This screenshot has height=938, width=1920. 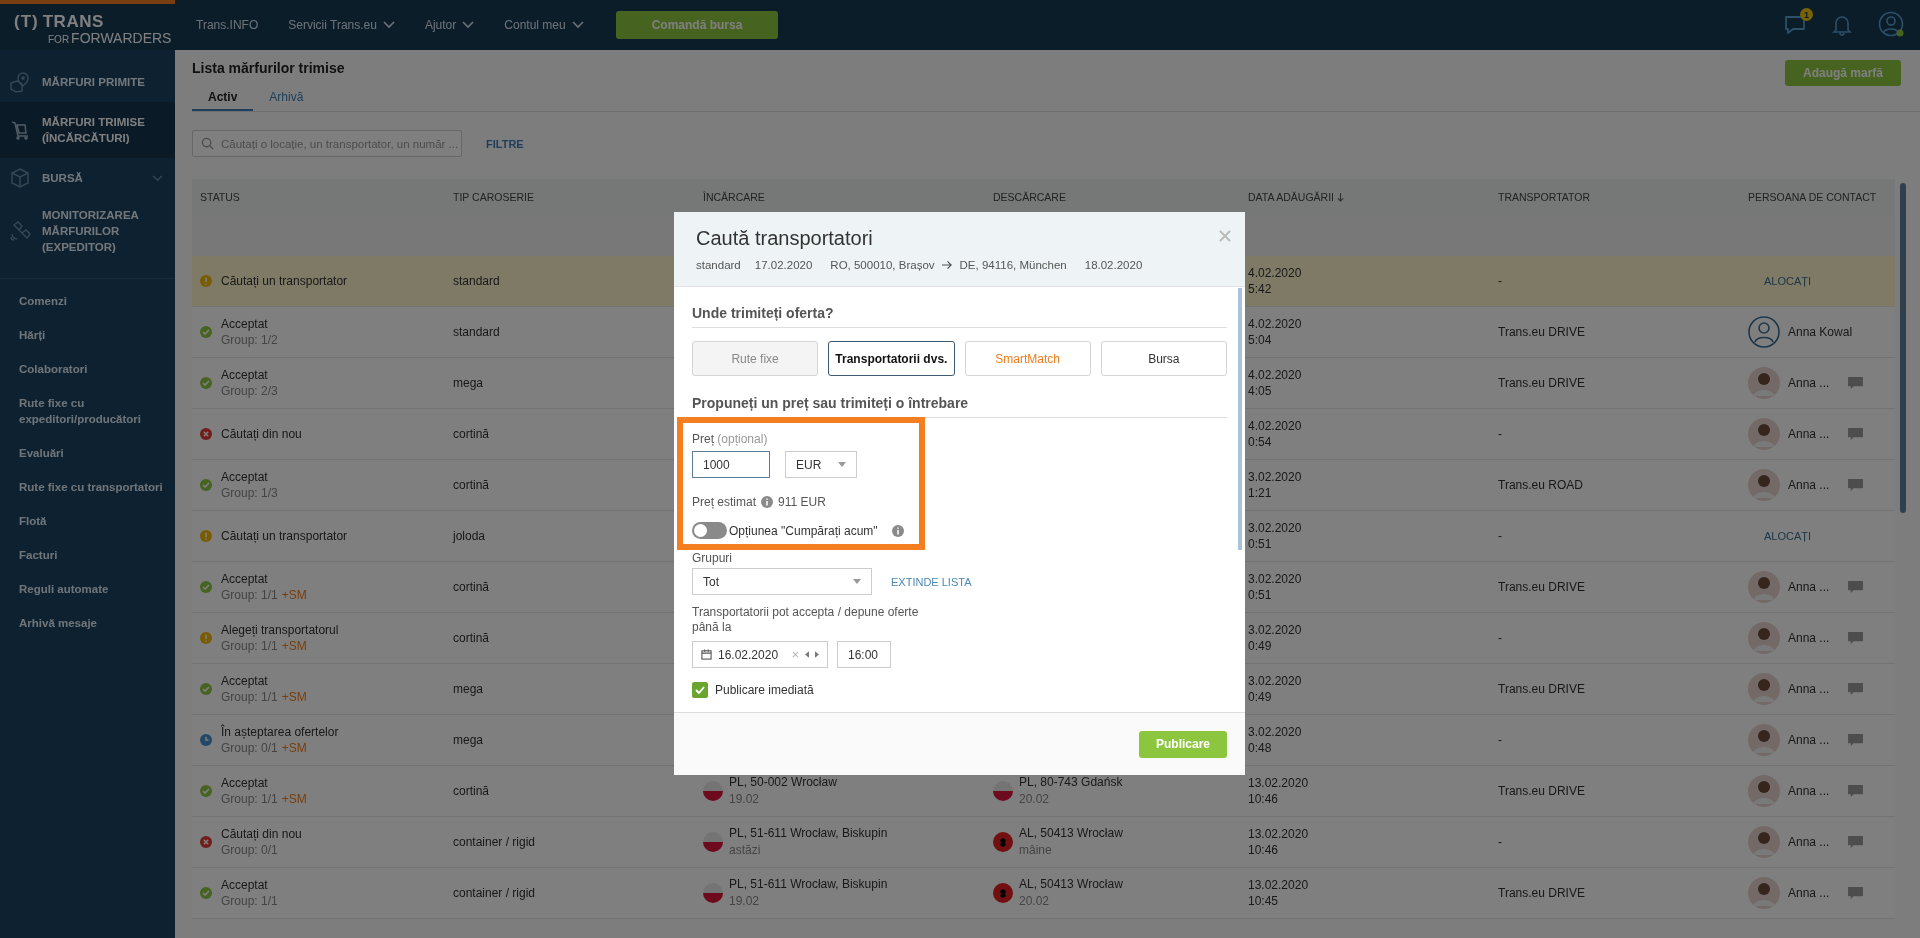 What do you see at coordinates (1260, 697) in the screenshot?
I see `time-text: 0:49` at bounding box center [1260, 697].